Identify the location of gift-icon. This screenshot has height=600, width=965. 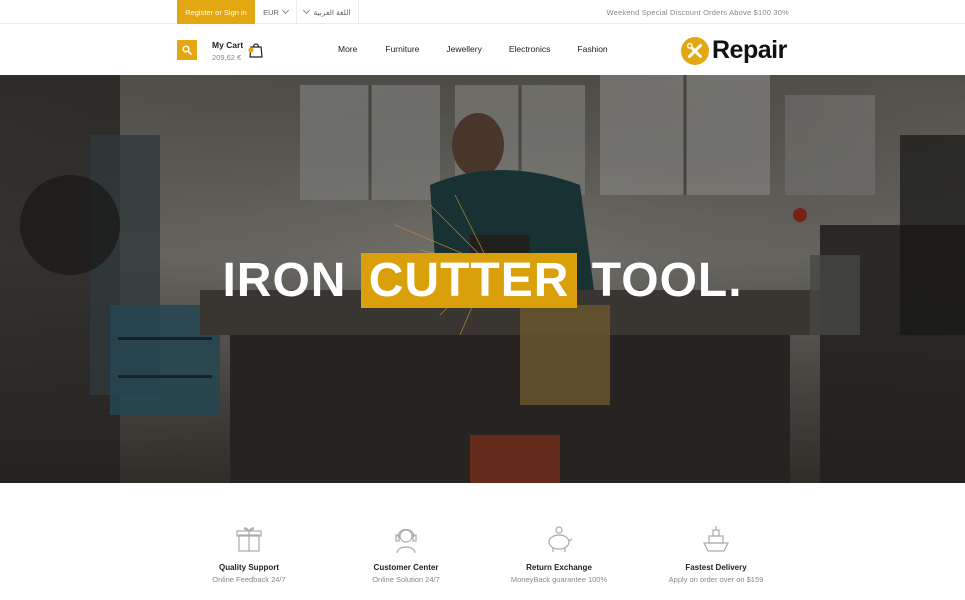
(249, 539).